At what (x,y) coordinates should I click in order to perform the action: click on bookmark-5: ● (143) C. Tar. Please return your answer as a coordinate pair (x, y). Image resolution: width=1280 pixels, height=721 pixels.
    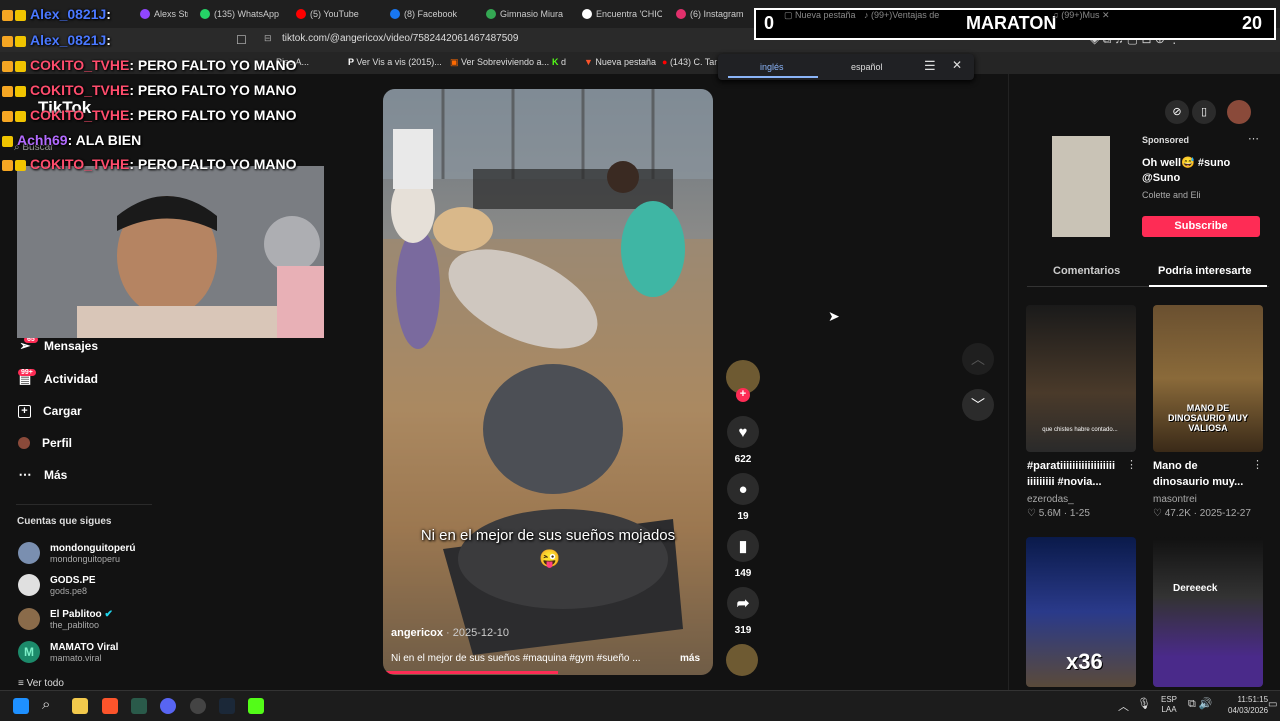
    Looking at the image, I should click on (689, 62).